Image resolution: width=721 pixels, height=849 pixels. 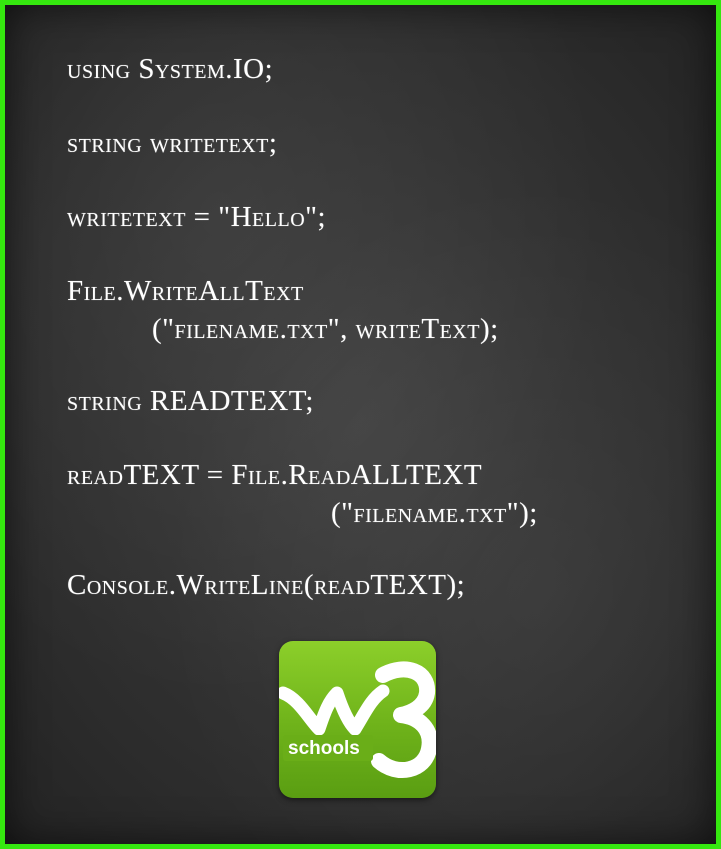 I want to click on code-line-writealltext-args: ("filename.txt", writeText);, so click(x=325, y=329).